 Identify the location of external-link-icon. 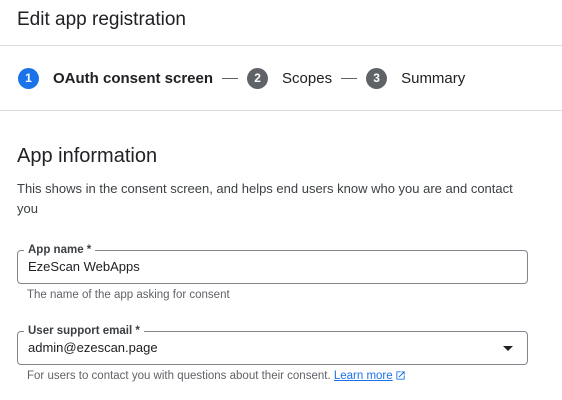
(400, 375).